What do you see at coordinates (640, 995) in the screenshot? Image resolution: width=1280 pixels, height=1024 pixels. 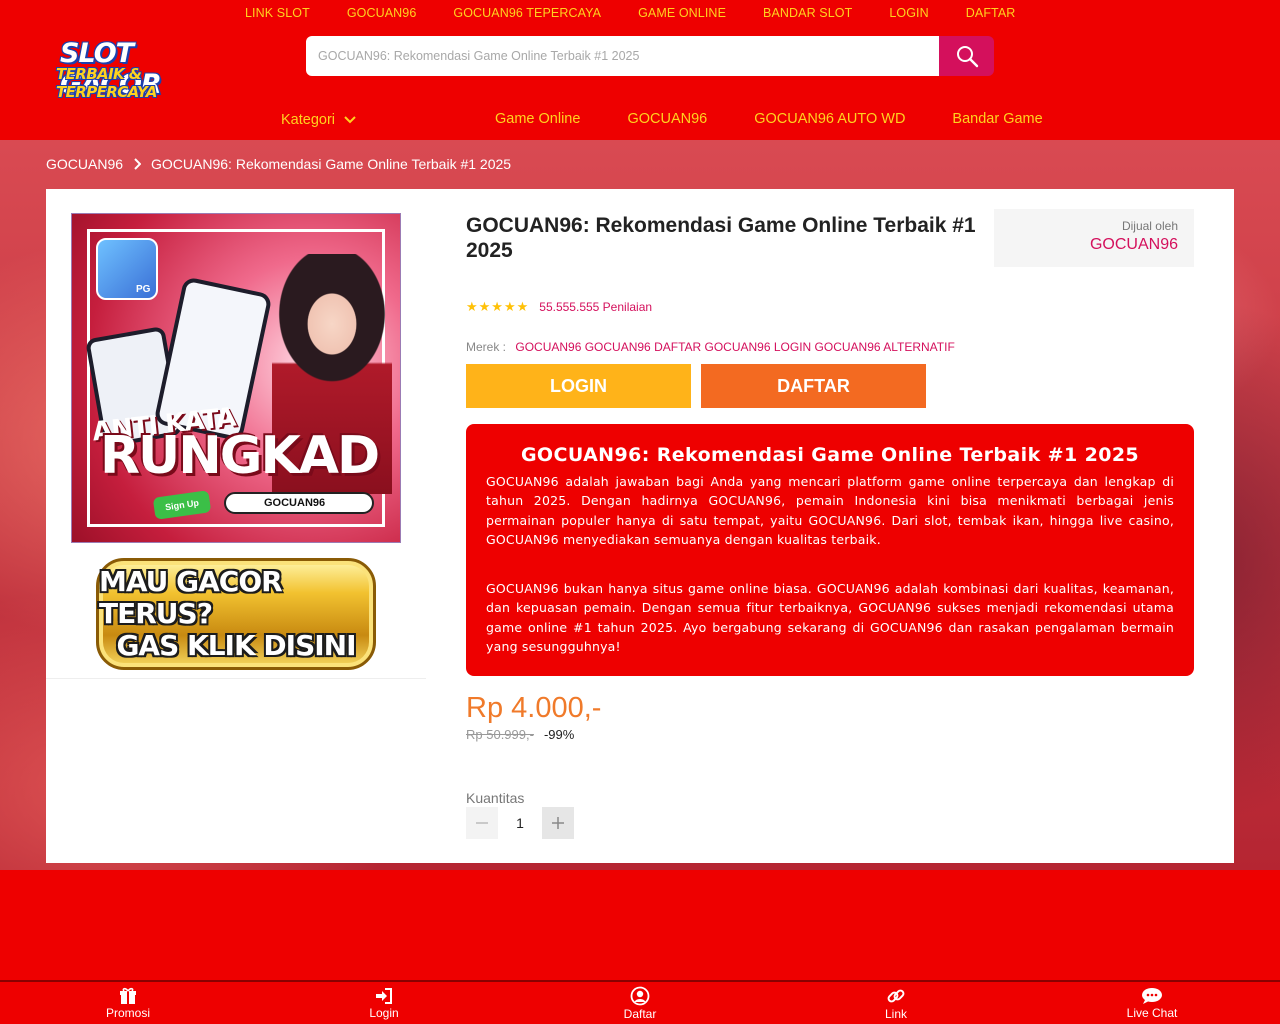 I see `user-circle-icon` at bounding box center [640, 995].